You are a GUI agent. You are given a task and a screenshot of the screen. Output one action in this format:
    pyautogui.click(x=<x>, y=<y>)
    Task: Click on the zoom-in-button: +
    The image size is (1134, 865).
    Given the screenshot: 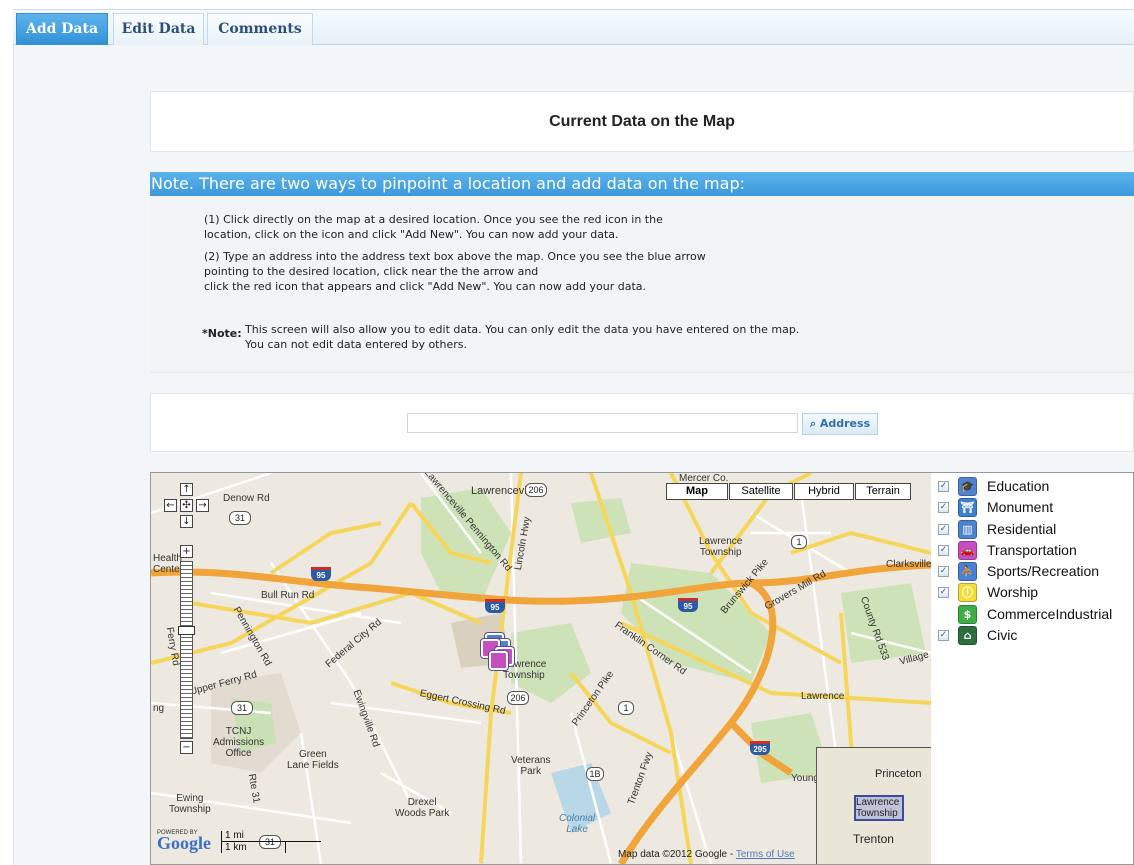 What is the action you would take?
    pyautogui.click(x=186, y=551)
    